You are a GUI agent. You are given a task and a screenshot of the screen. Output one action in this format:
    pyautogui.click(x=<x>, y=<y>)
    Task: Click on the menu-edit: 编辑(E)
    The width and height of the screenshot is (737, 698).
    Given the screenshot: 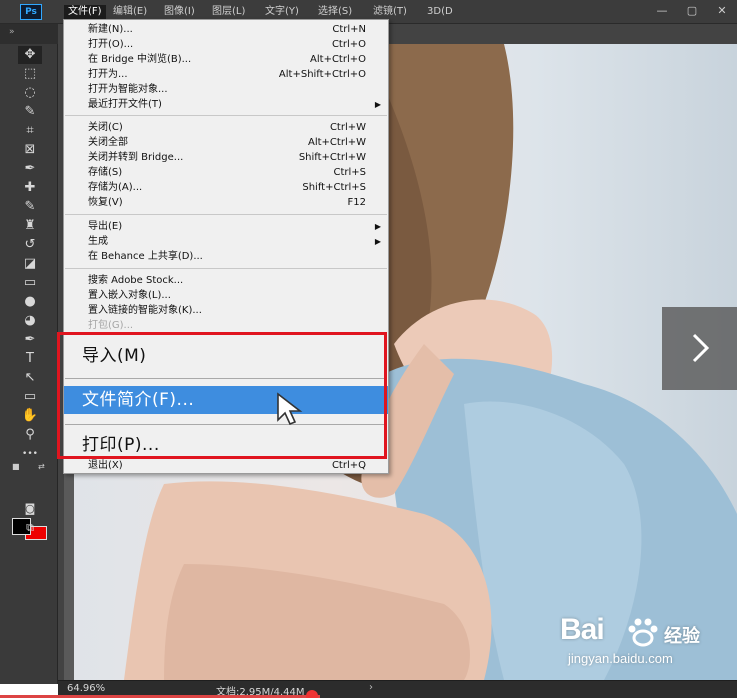 What is the action you would take?
    pyautogui.click(x=130, y=12)
    